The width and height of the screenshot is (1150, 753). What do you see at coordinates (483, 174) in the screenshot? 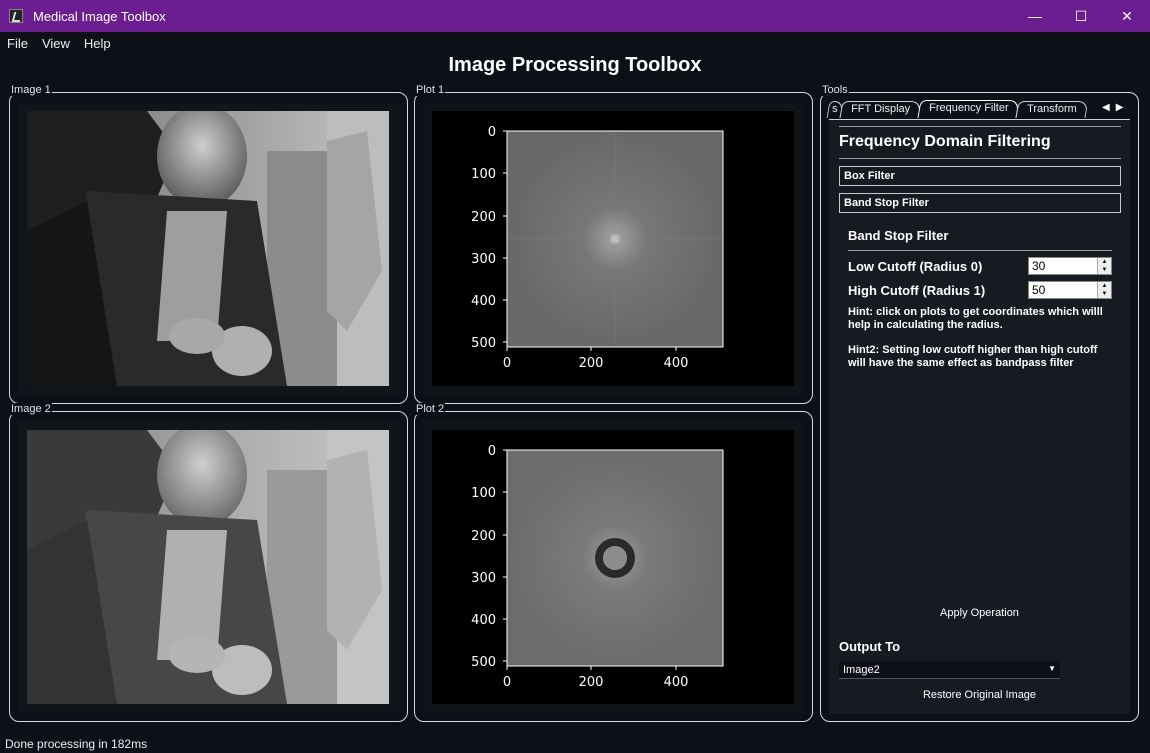
I see `plot1-ytick: 100` at bounding box center [483, 174].